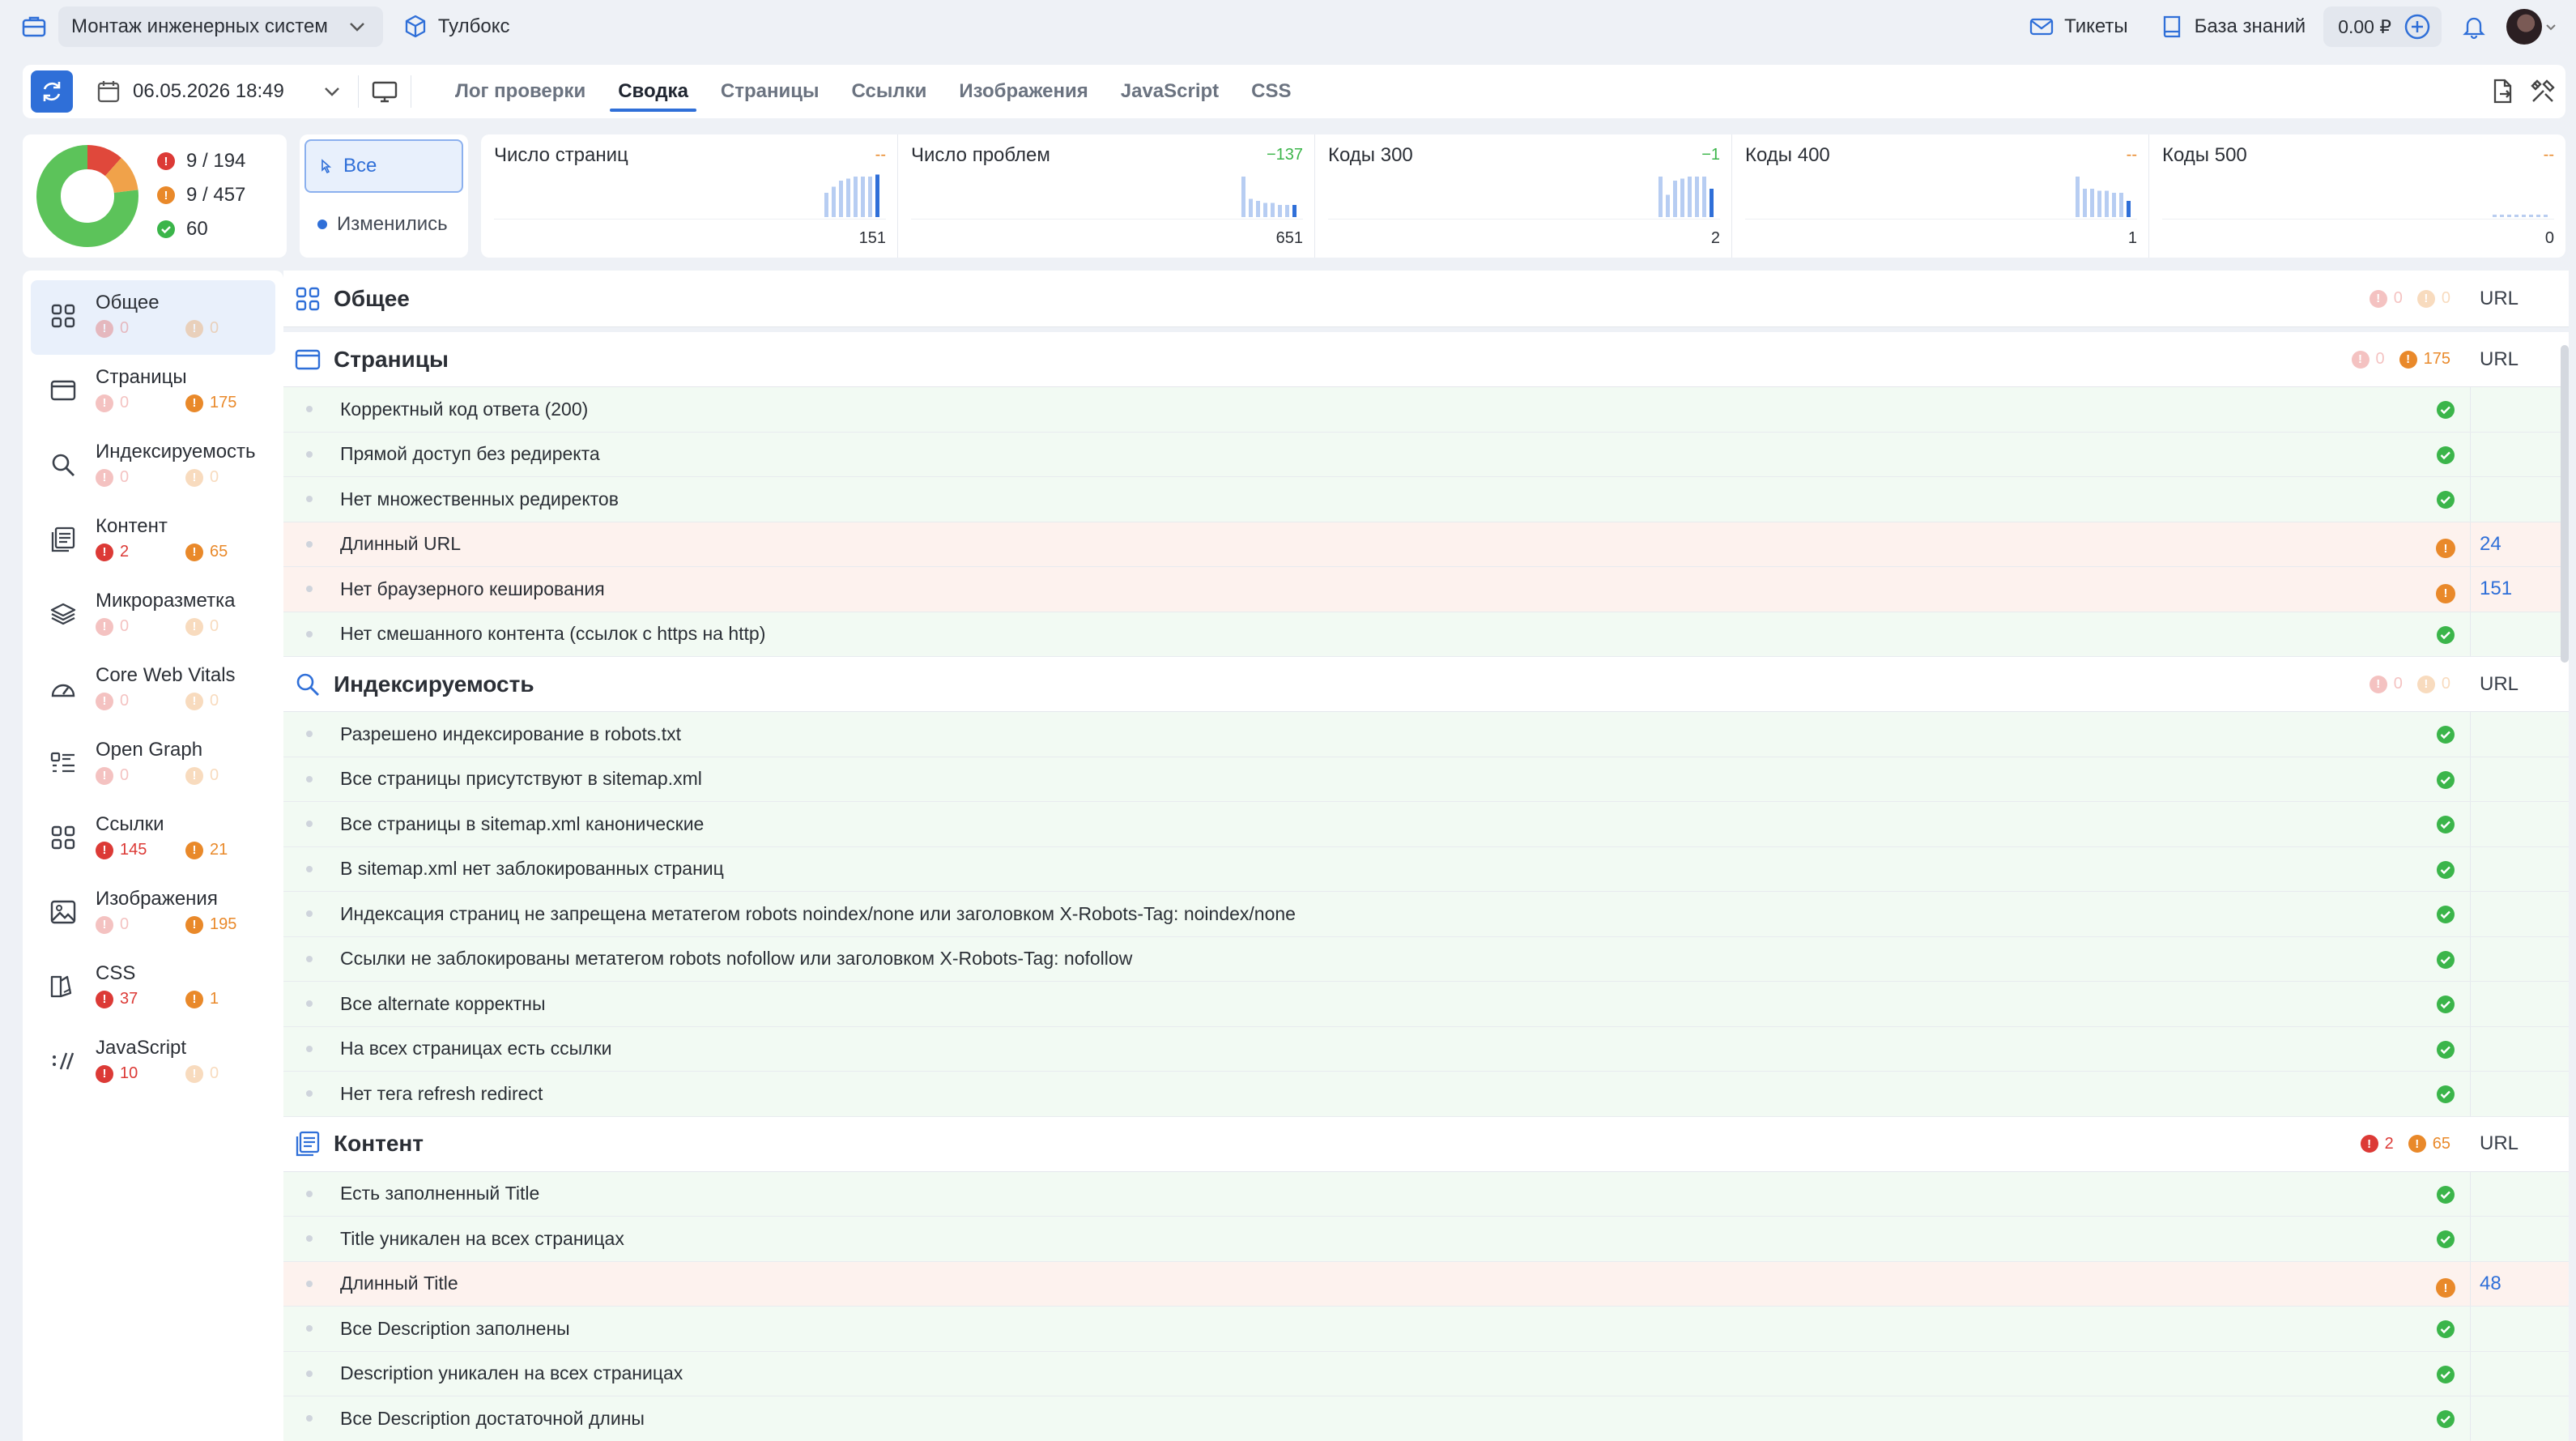  What do you see at coordinates (1523, 196) in the screenshot?
I see `metric-card: Коды 300 −1 2` at bounding box center [1523, 196].